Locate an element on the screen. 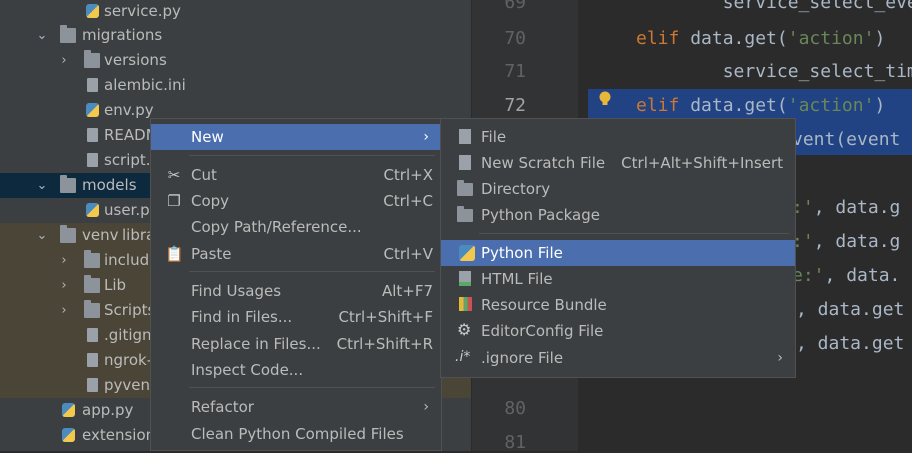  menu-item-label: Find Usages is located at coordinates (236, 291).